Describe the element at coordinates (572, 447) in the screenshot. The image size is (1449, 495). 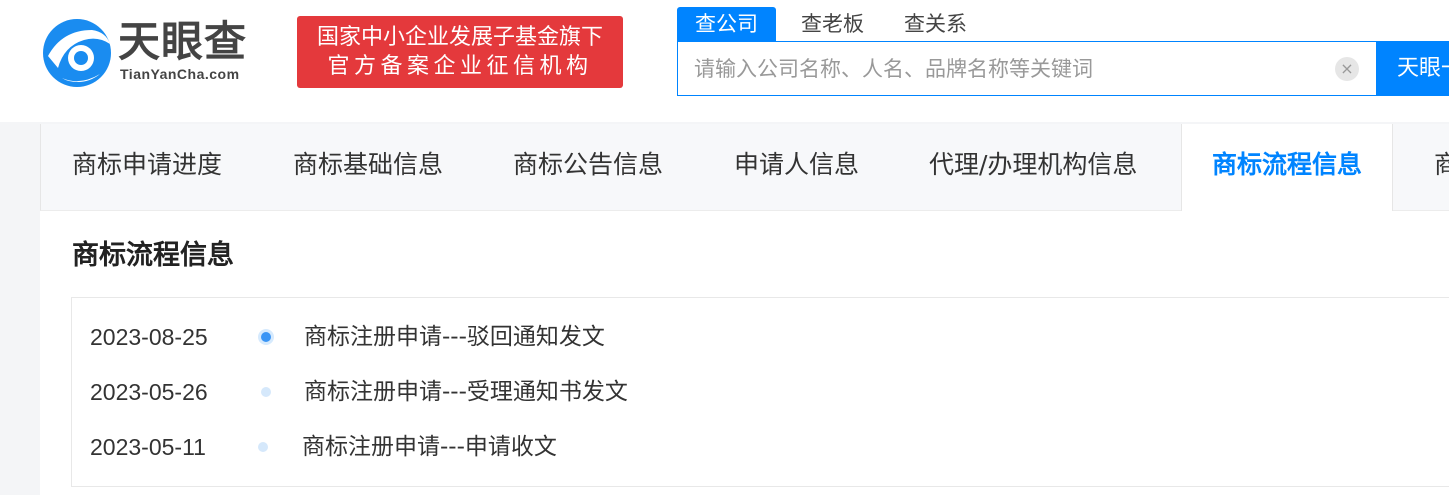
I see `timeline-item: 2023-05-11 商标注册申请---申请收文` at that location.